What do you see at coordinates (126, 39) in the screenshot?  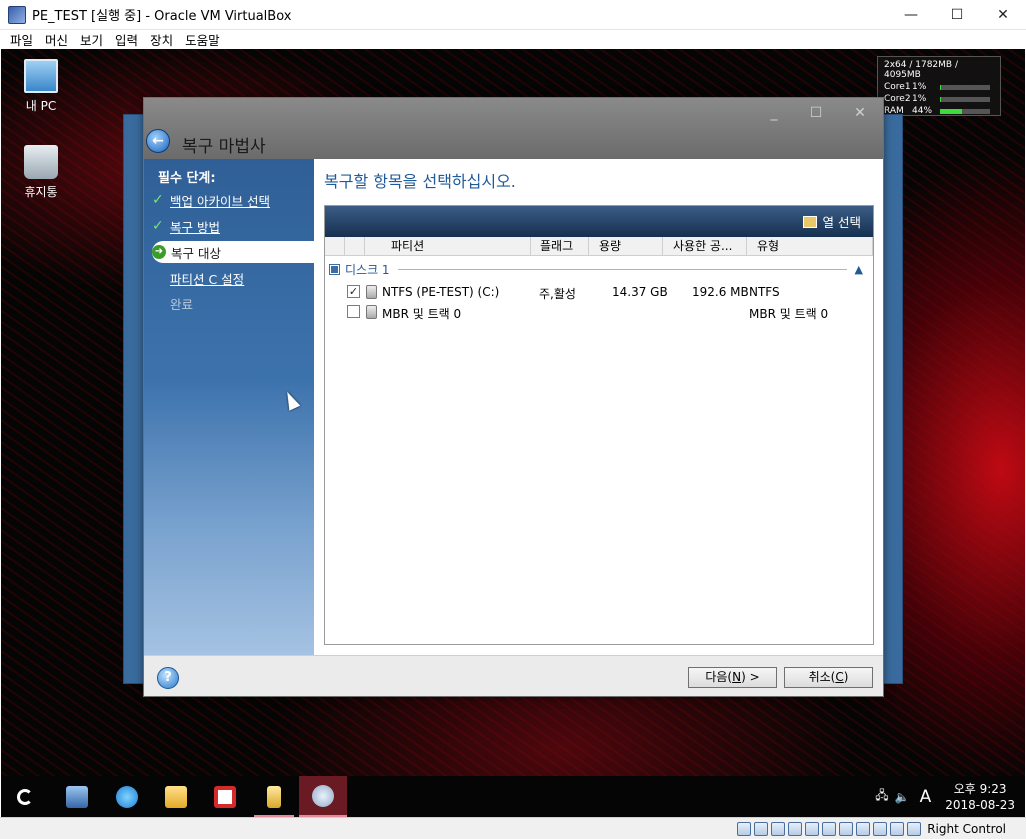 I see `menu-input: 입력` at bounding box center [126, 39].